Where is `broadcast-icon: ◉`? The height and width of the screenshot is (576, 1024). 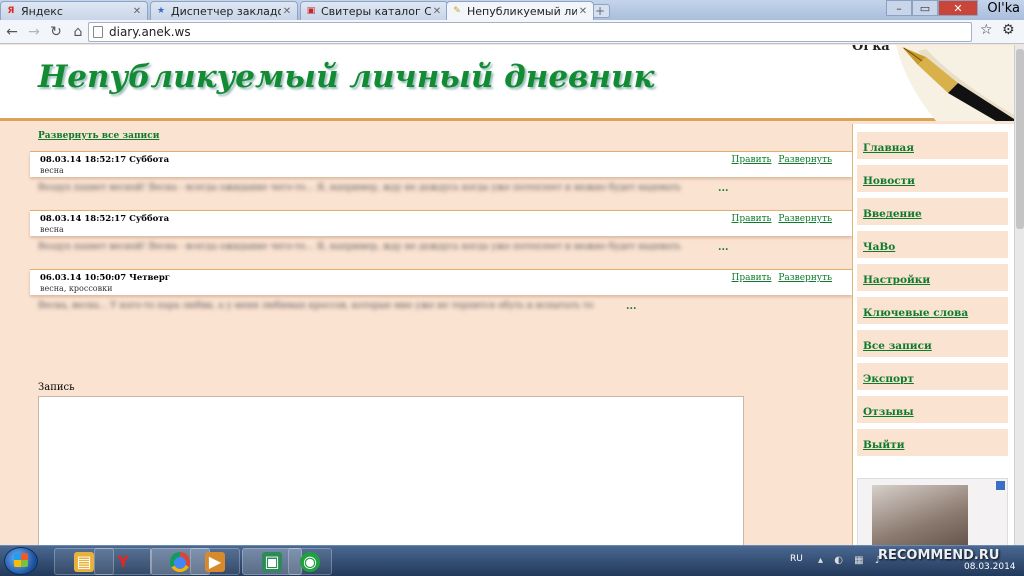
broadcast-icon: ◉ is located at coordinates (310, 561).